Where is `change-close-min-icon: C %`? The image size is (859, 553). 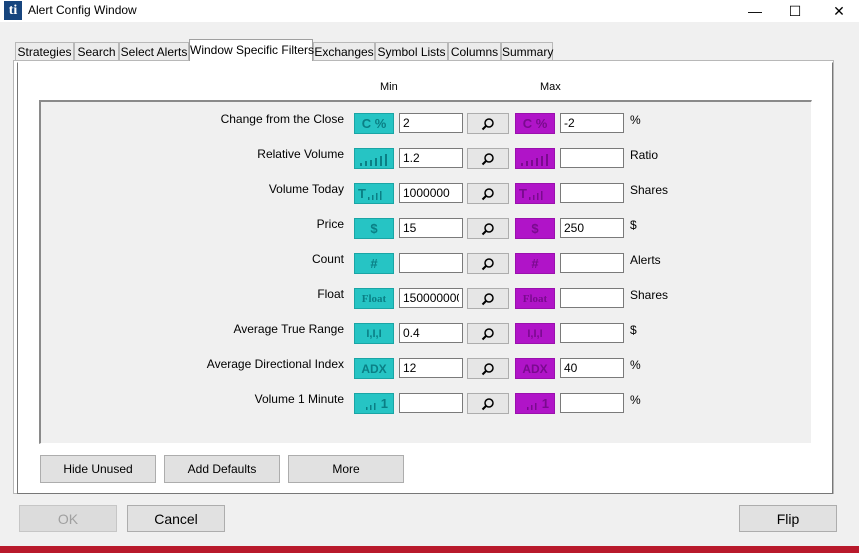 change-close-min-icon: C % is located at coordinates (374, 123).